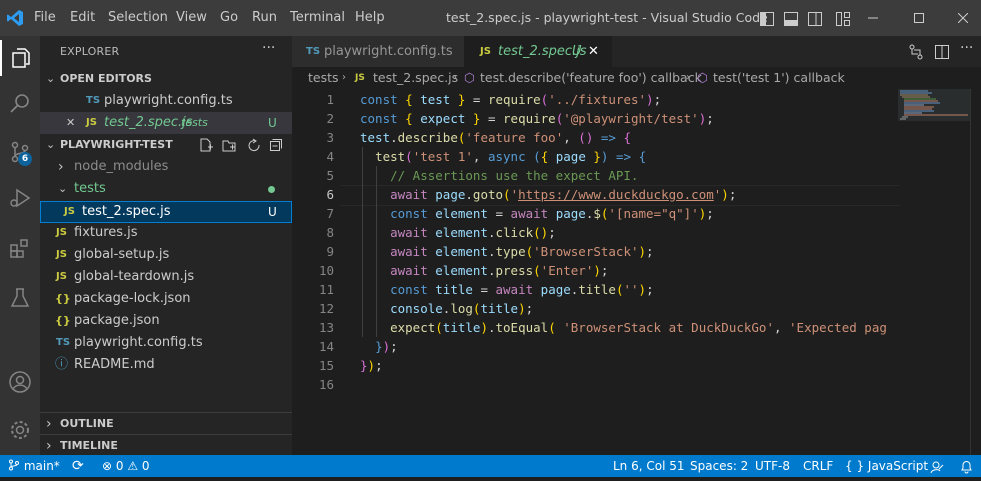 This screenshot has height=481, width=981. I want to click on menu-view: View, so click(191, 18).